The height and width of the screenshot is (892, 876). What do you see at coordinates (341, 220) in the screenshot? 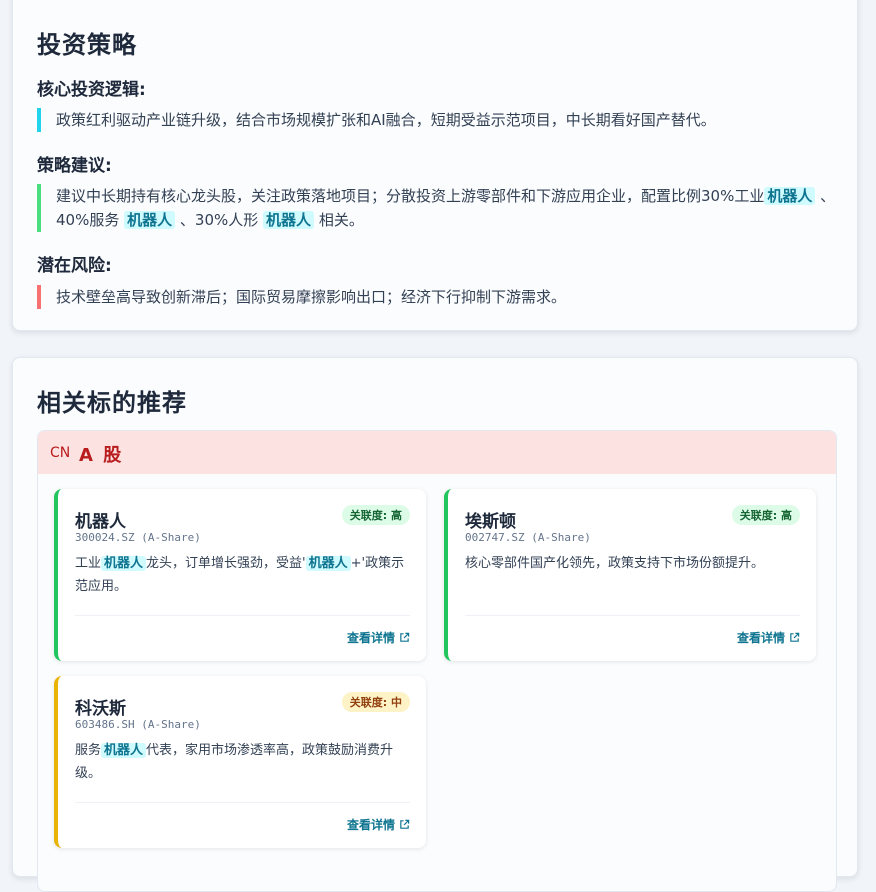
I see `advice-text-4: 相关。` at bounding box center [341, 220].